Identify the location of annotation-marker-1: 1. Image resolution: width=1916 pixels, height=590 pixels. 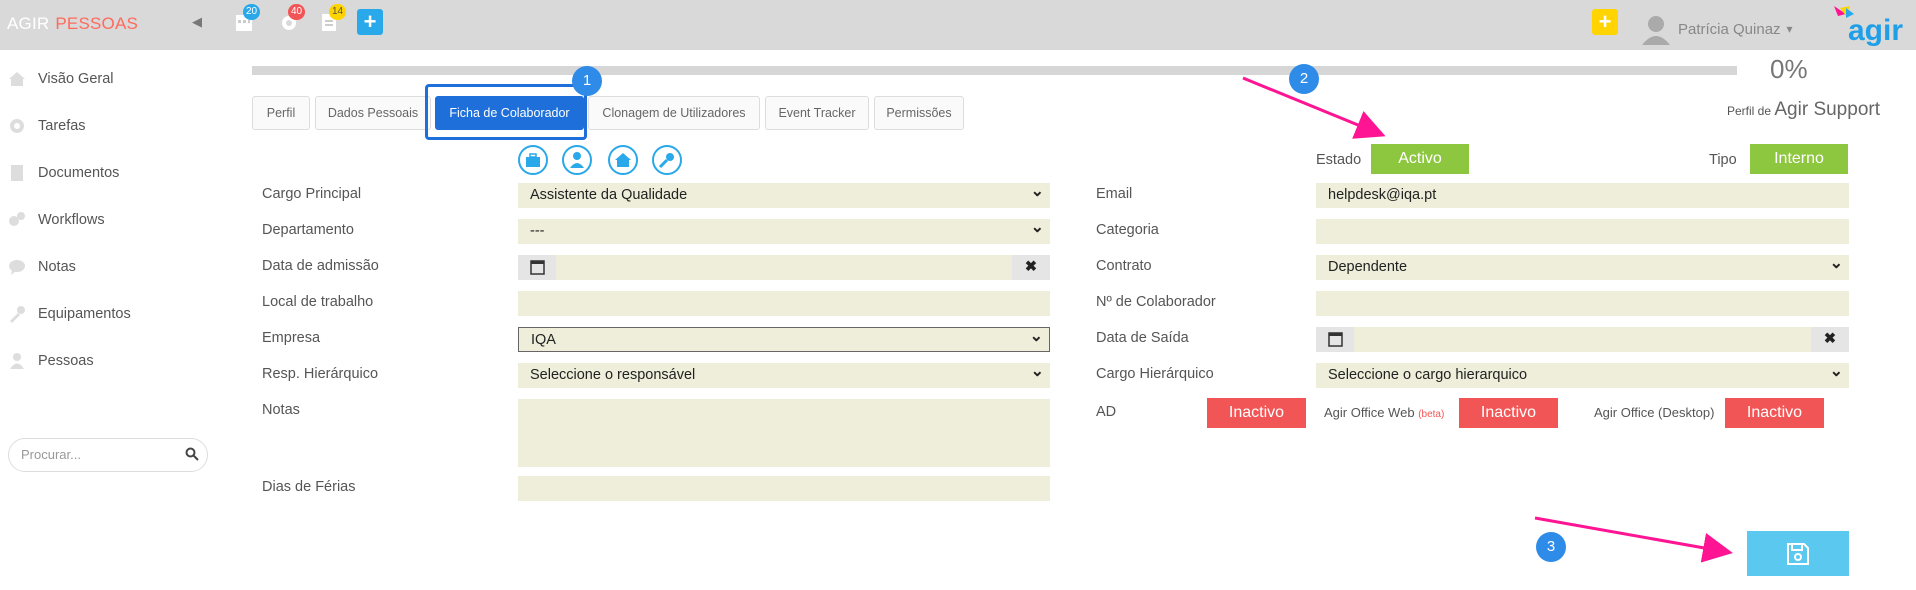
(587, 81).